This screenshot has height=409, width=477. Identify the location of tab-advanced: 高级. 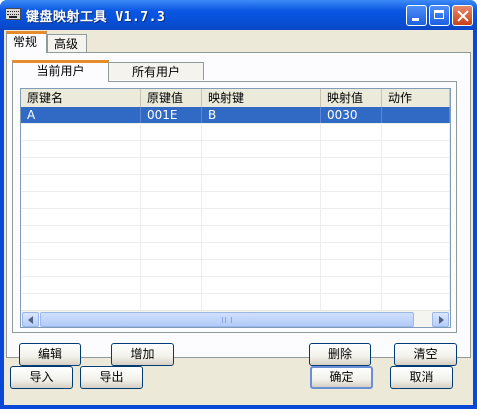
(67, 43).